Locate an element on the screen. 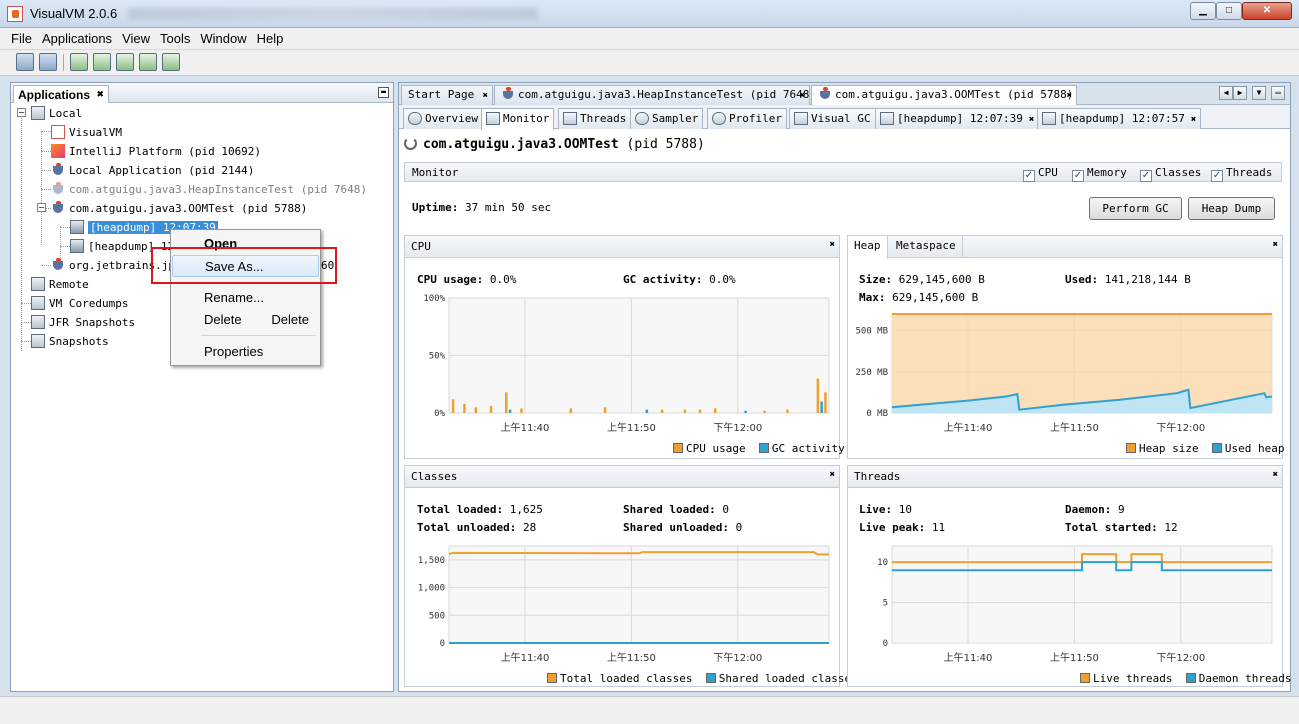 The height and width of the screenshot is (724, 1299). toolbar-separator is located at coordinates (63, 62).